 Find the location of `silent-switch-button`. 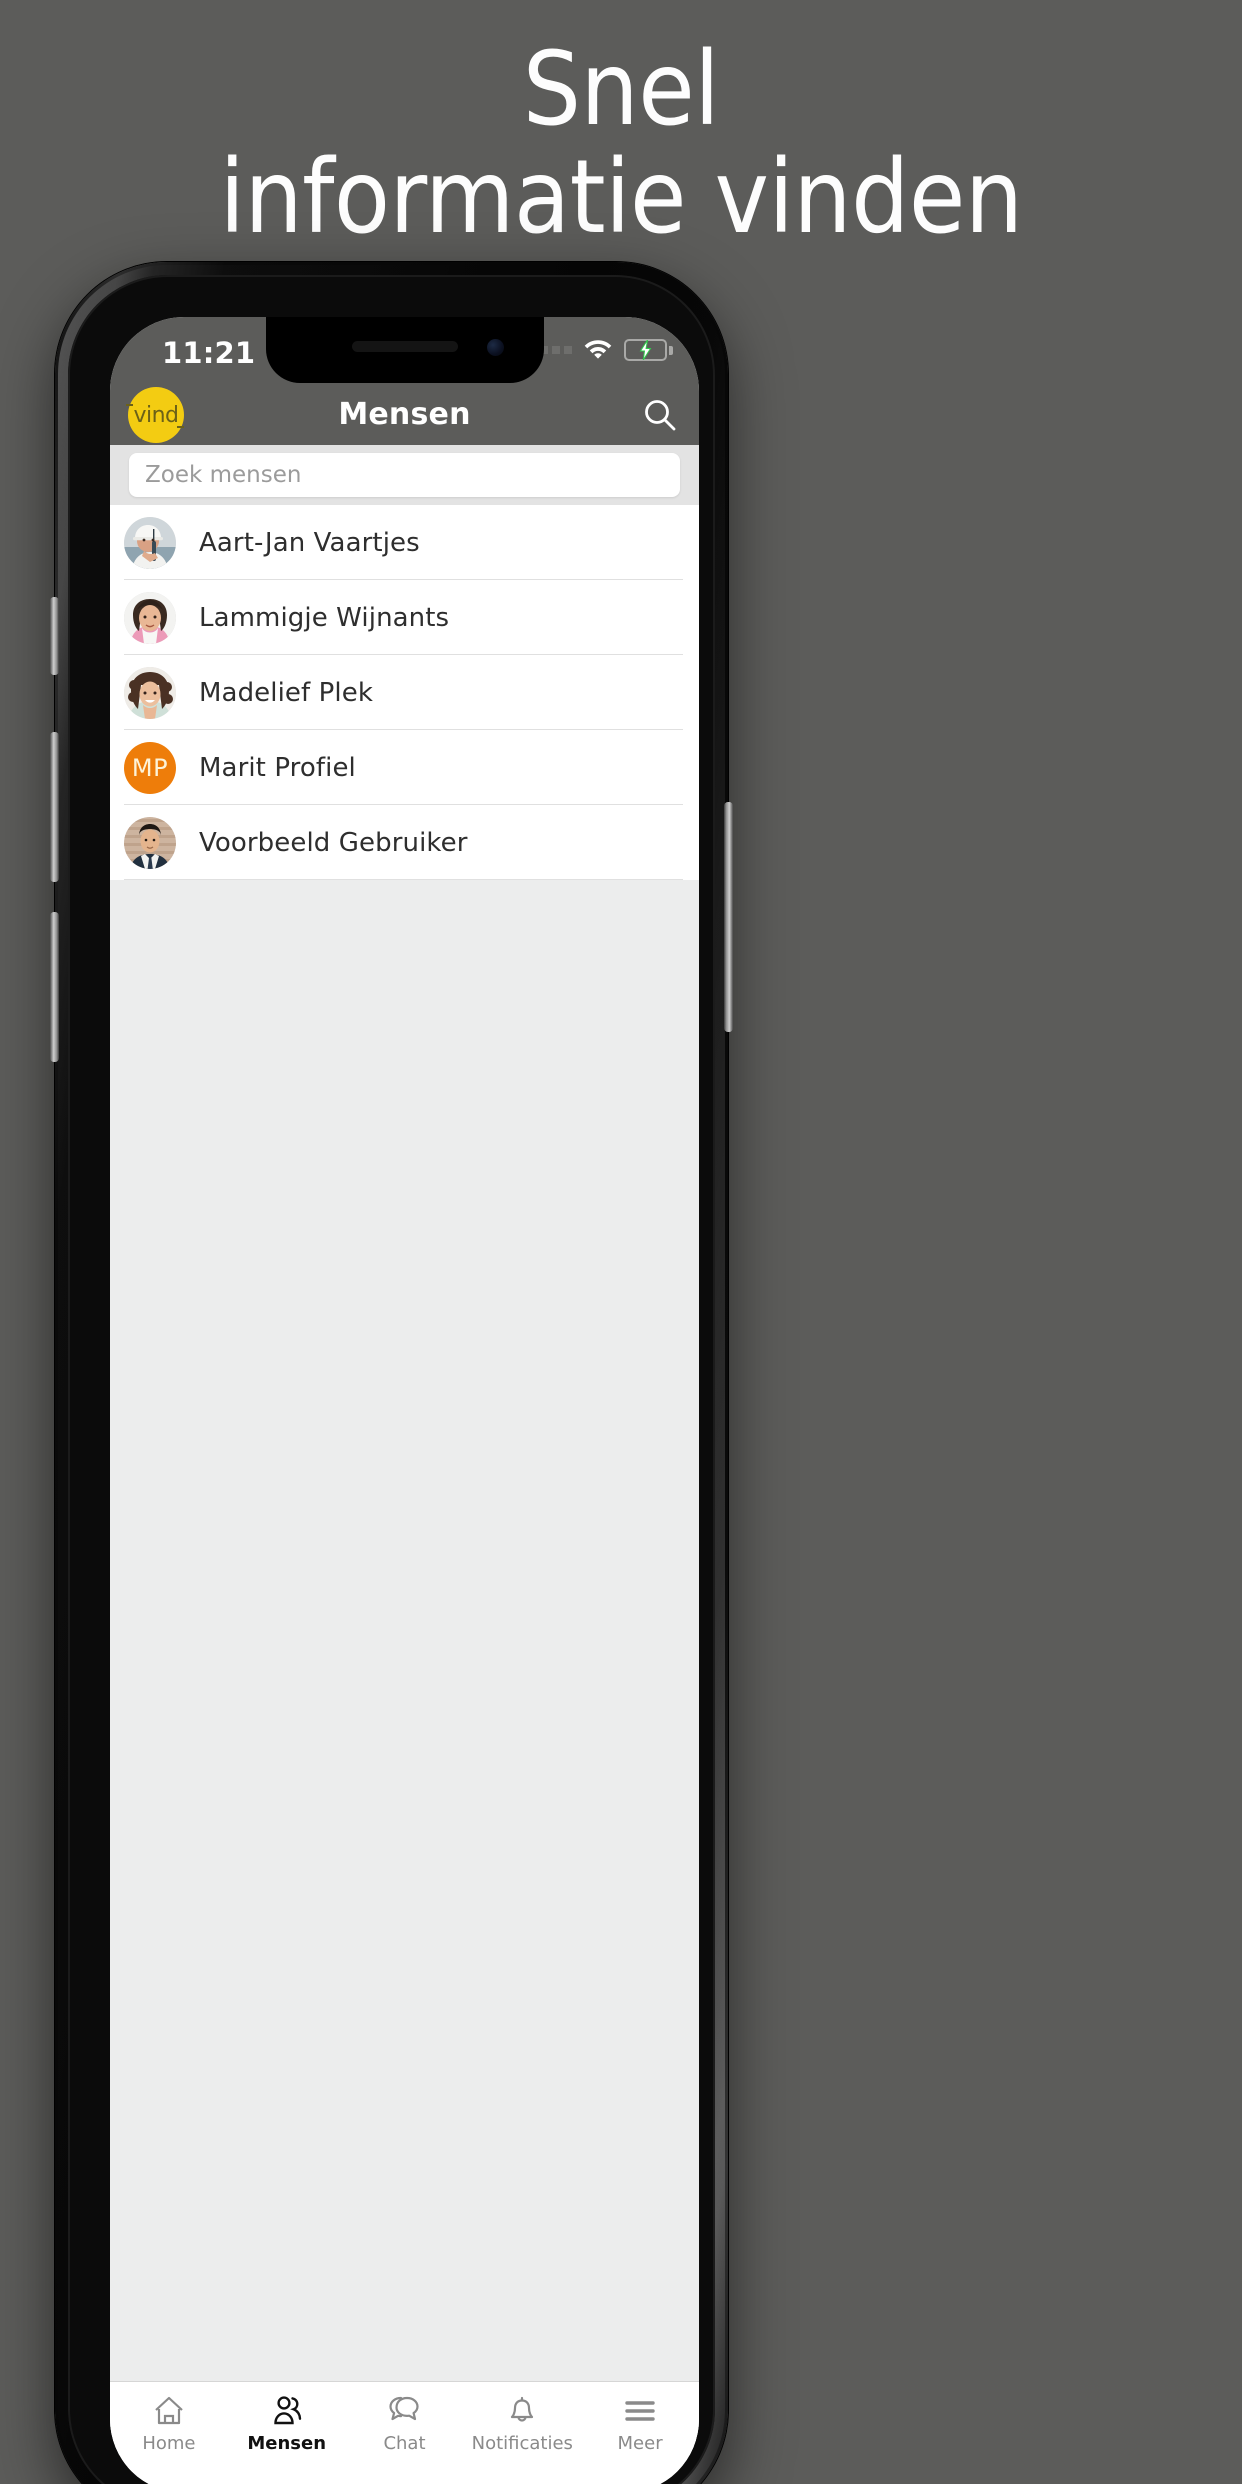

silent-switch-button is located at coordinates (54, 636).